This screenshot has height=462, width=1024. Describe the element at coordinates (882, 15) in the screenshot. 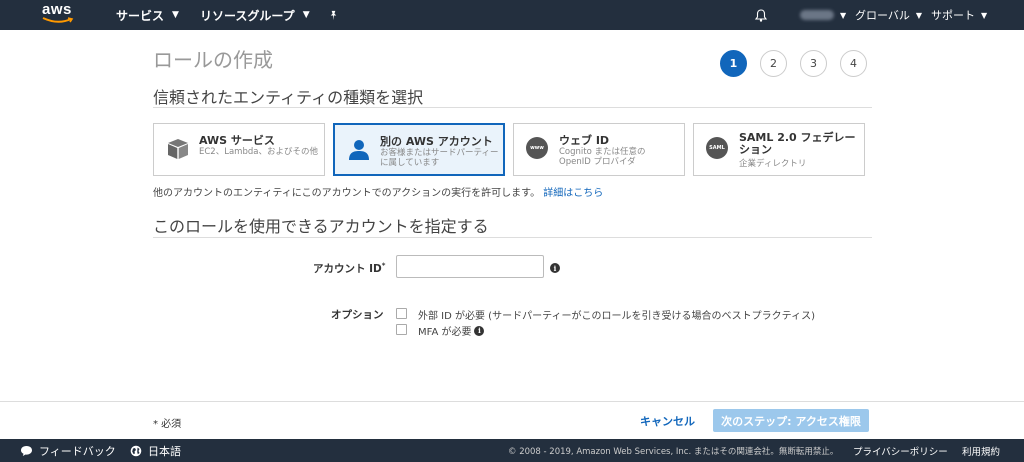

I see `region-label: グローバル` at that location.